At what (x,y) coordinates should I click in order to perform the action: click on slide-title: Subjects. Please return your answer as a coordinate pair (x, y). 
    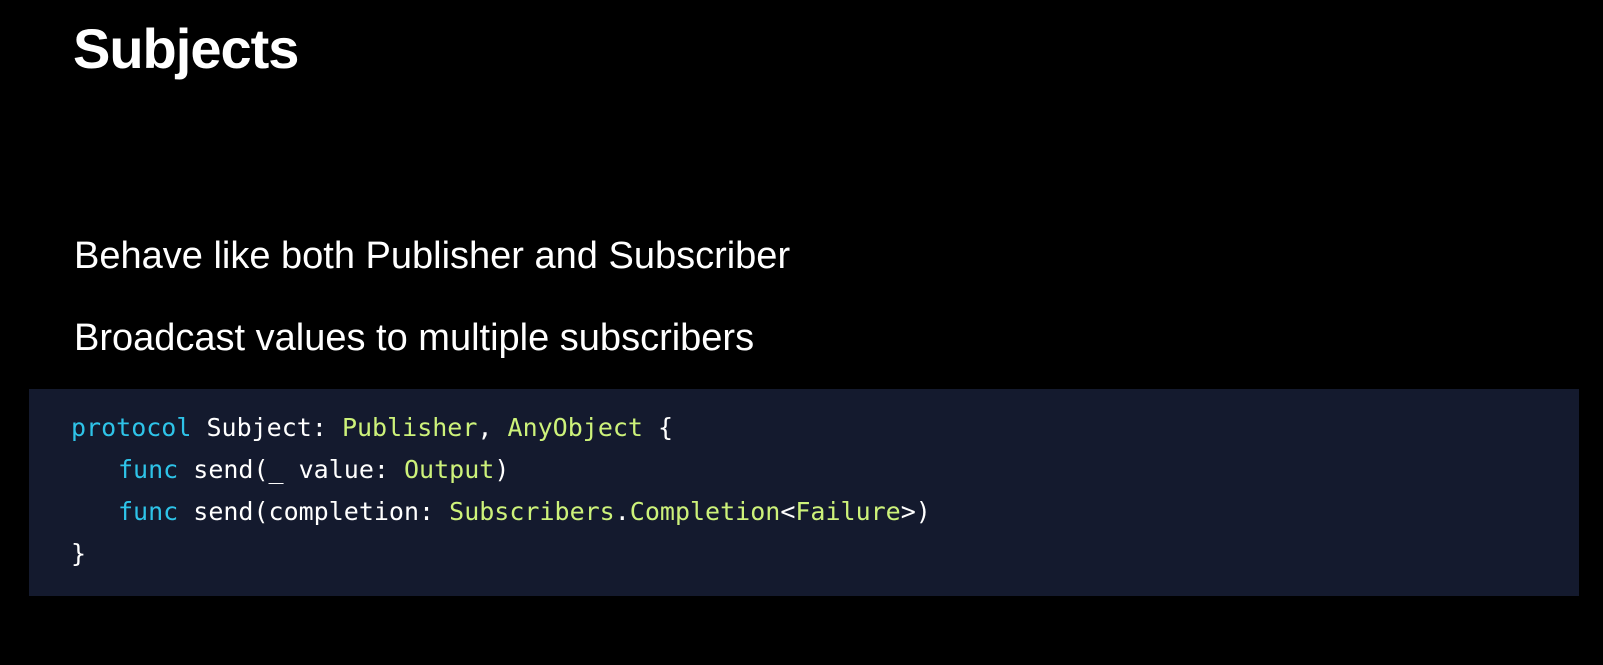
    Looking at the image, I should click on (186, 48).